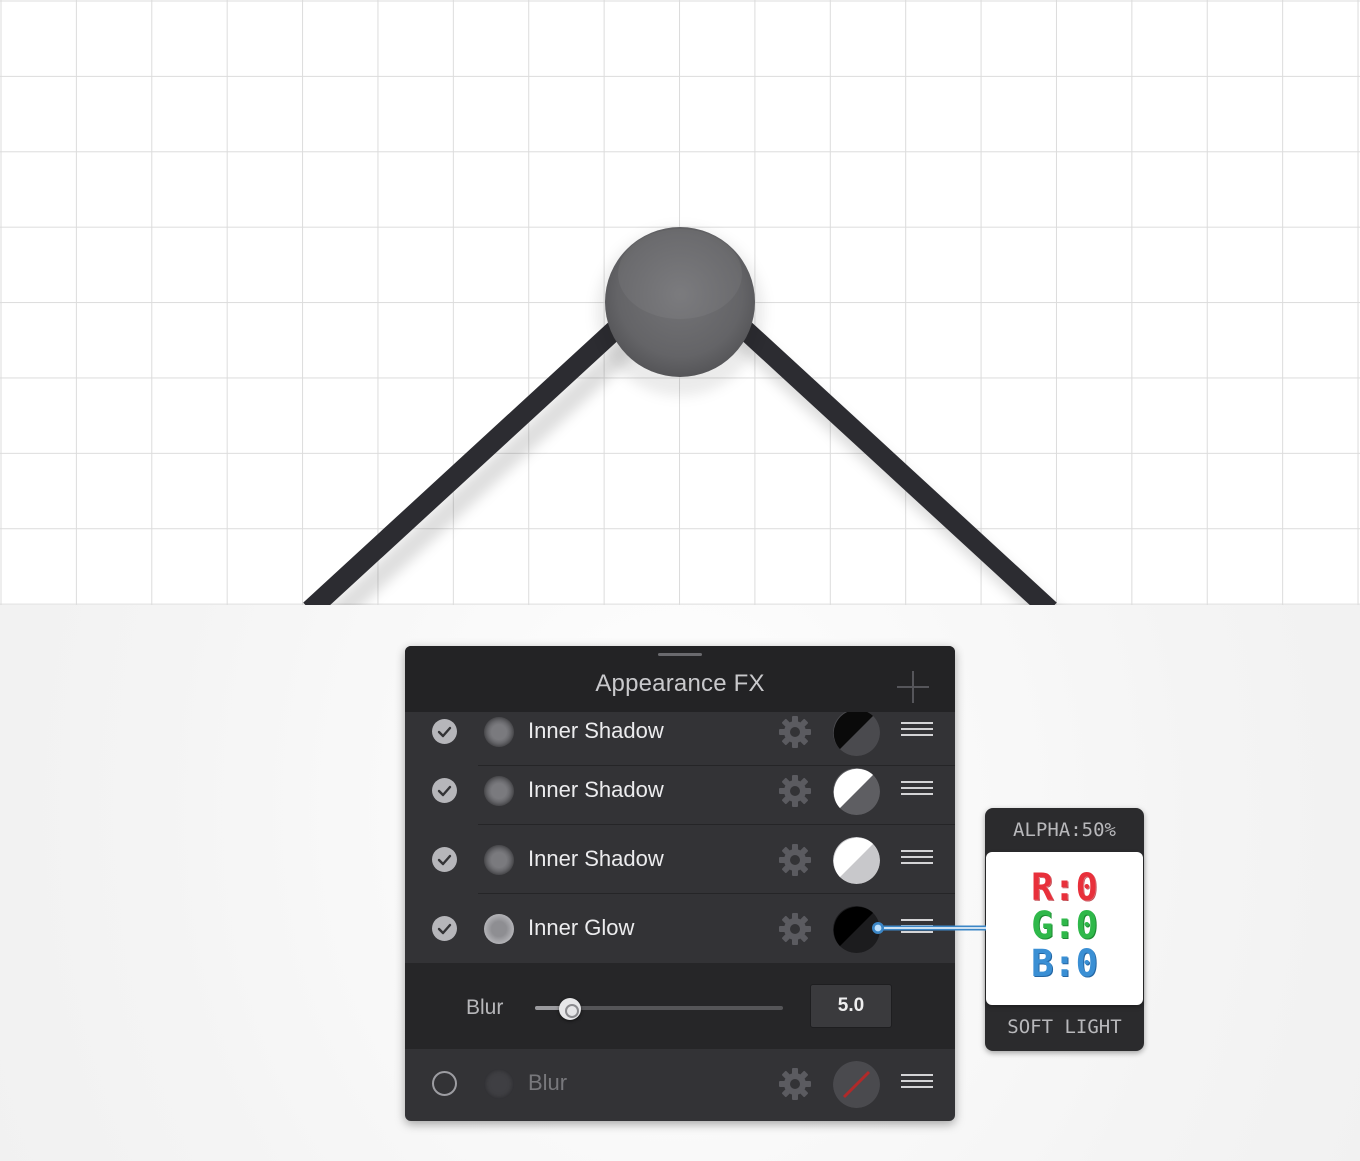 The image size is (1360, 1161). I want to click on blur-value-field: 5.0, so click(851, 1006).